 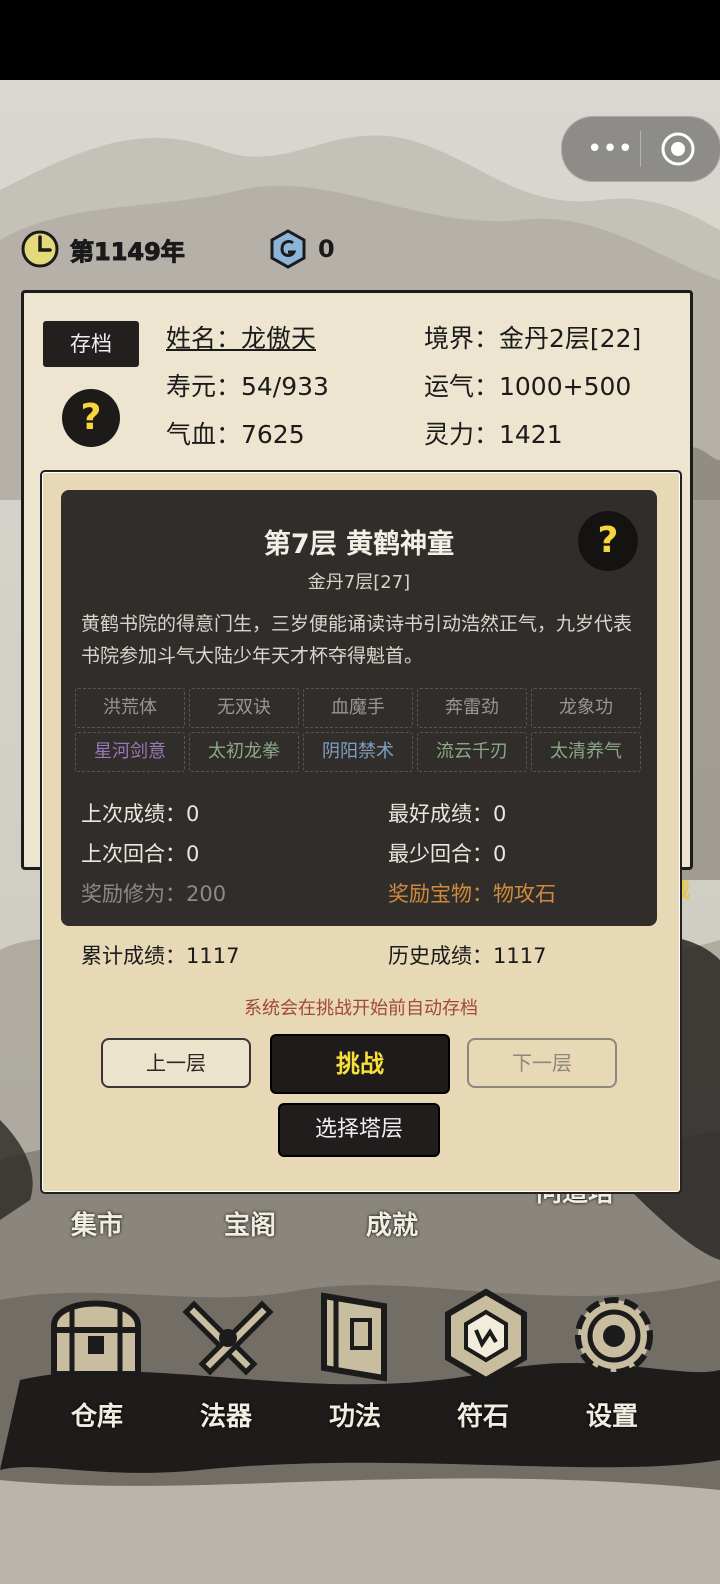 I want to click on nav-settings: 设置, so click(x=612, y=1414).